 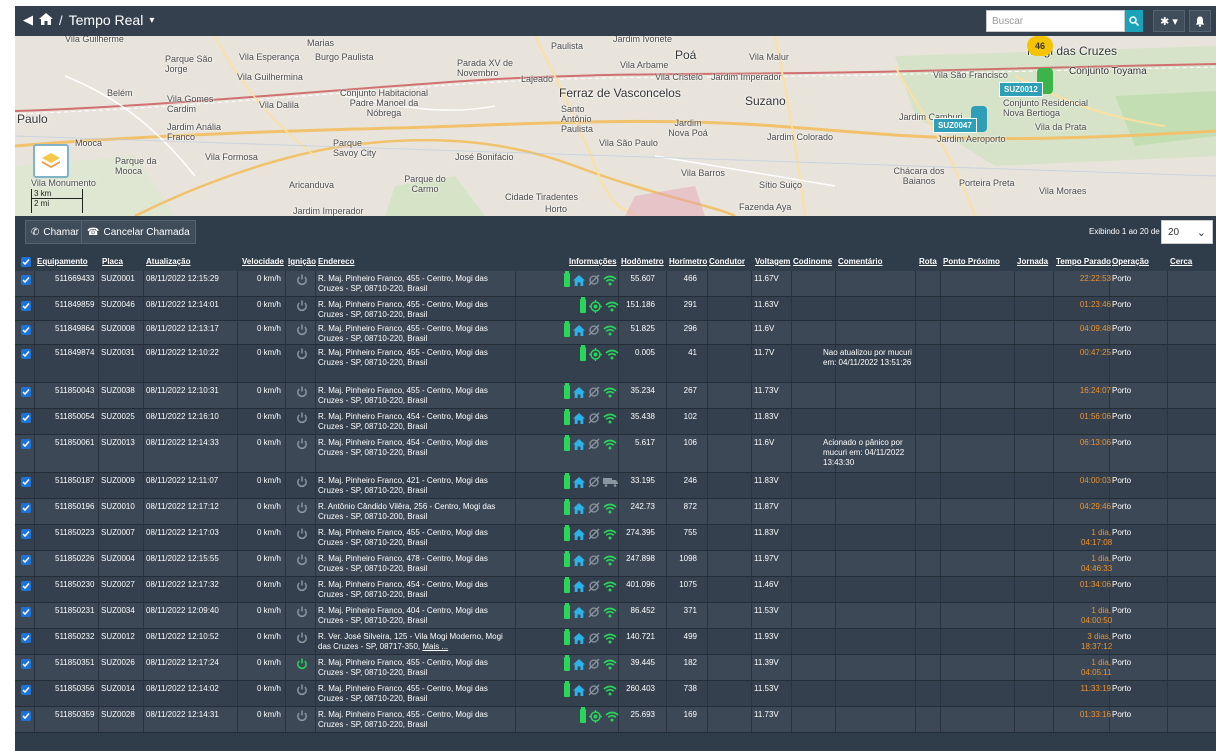 What do you see at coordinates (1187, 232) in the screenshot?
I see `page-size-select: 20 ⌄` at bounding box center [1187, 232].